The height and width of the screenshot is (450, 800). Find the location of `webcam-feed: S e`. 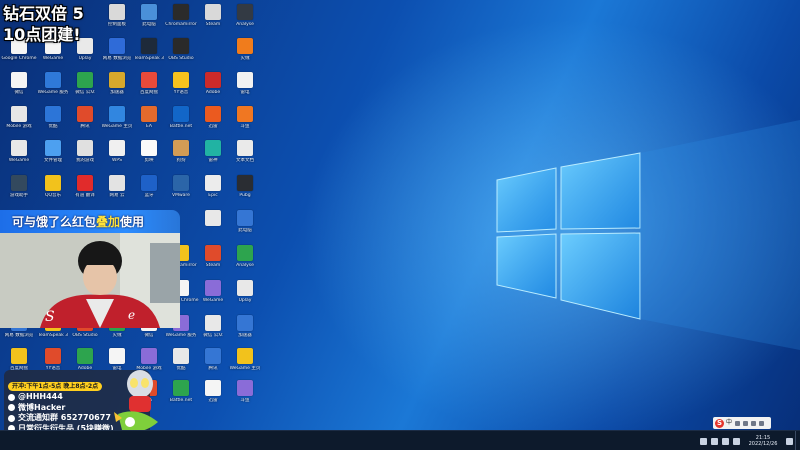

webcam-feed: S e is located at coordinates (90, 280).